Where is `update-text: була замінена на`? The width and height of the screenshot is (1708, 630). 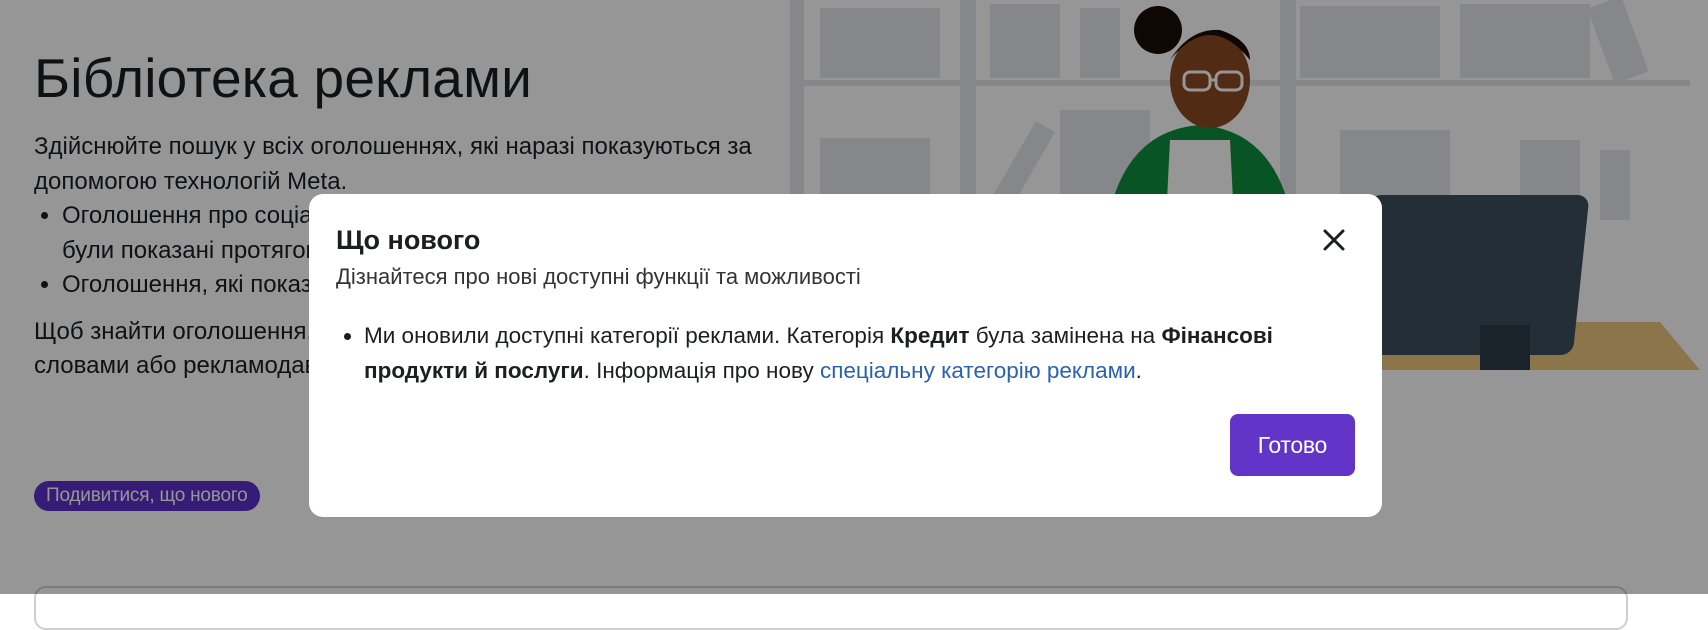 update-text: була замінена на is located at coordinates (1065, 335).